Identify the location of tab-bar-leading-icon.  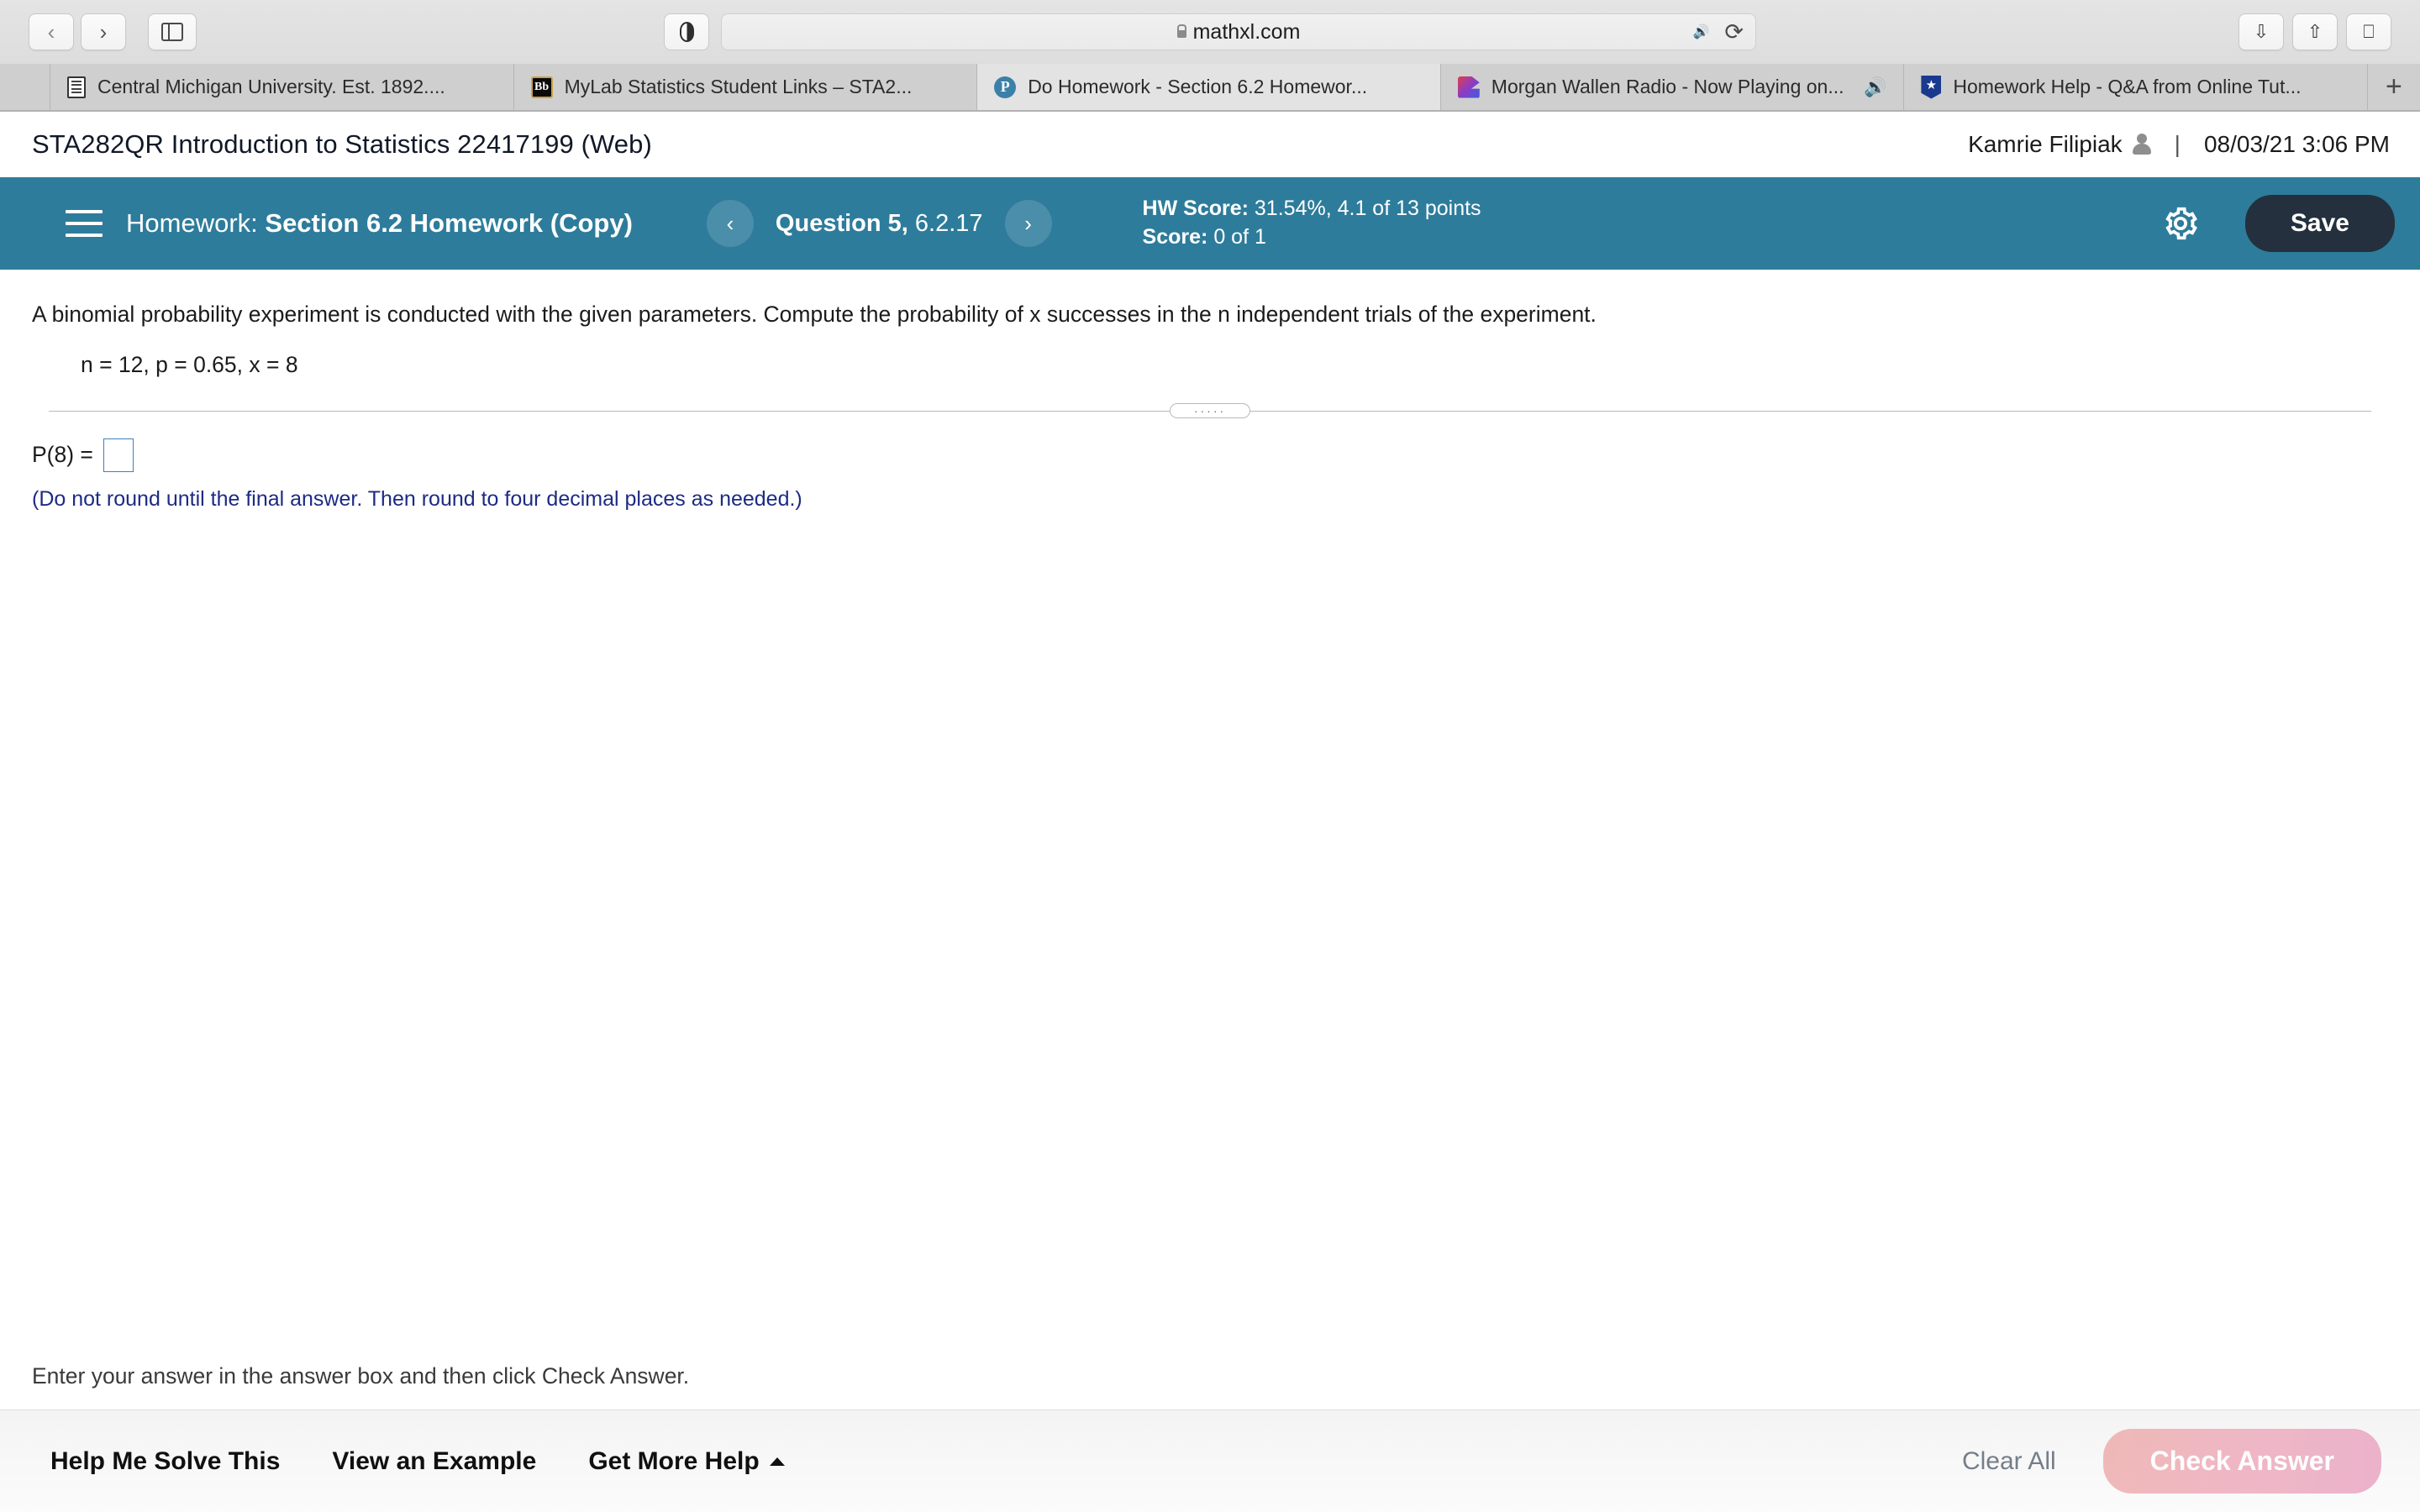
(25, 87).